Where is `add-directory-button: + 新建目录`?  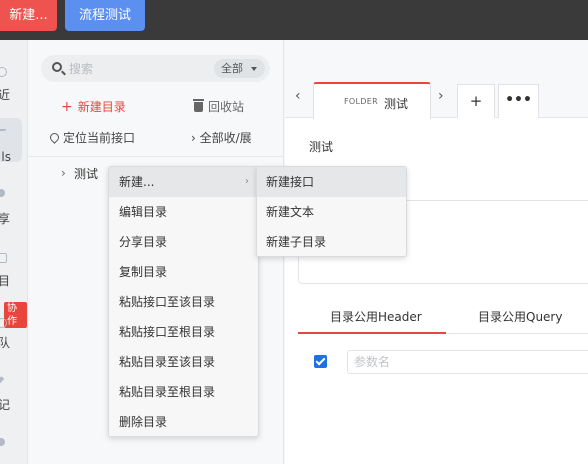 add-directory-button: + 新建目录 is located at coordinates (93, 107).